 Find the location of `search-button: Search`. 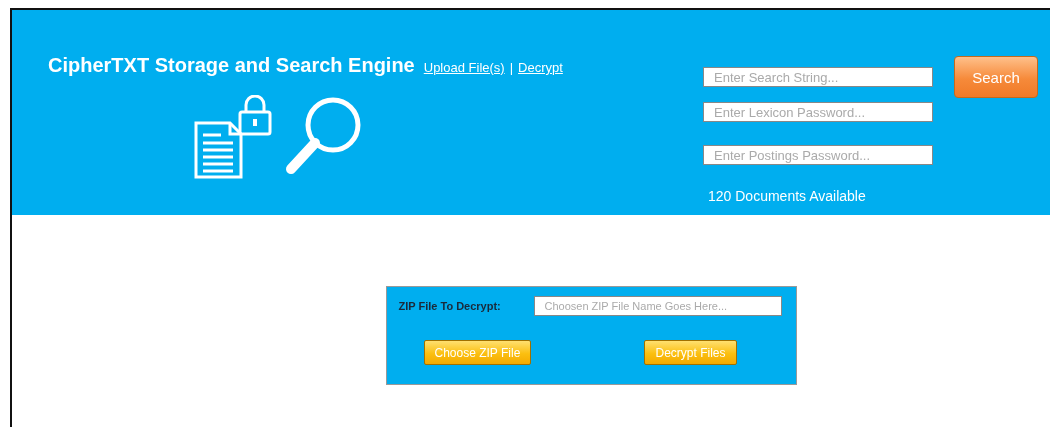

search-button: Search is located at coordinates (996, 77).